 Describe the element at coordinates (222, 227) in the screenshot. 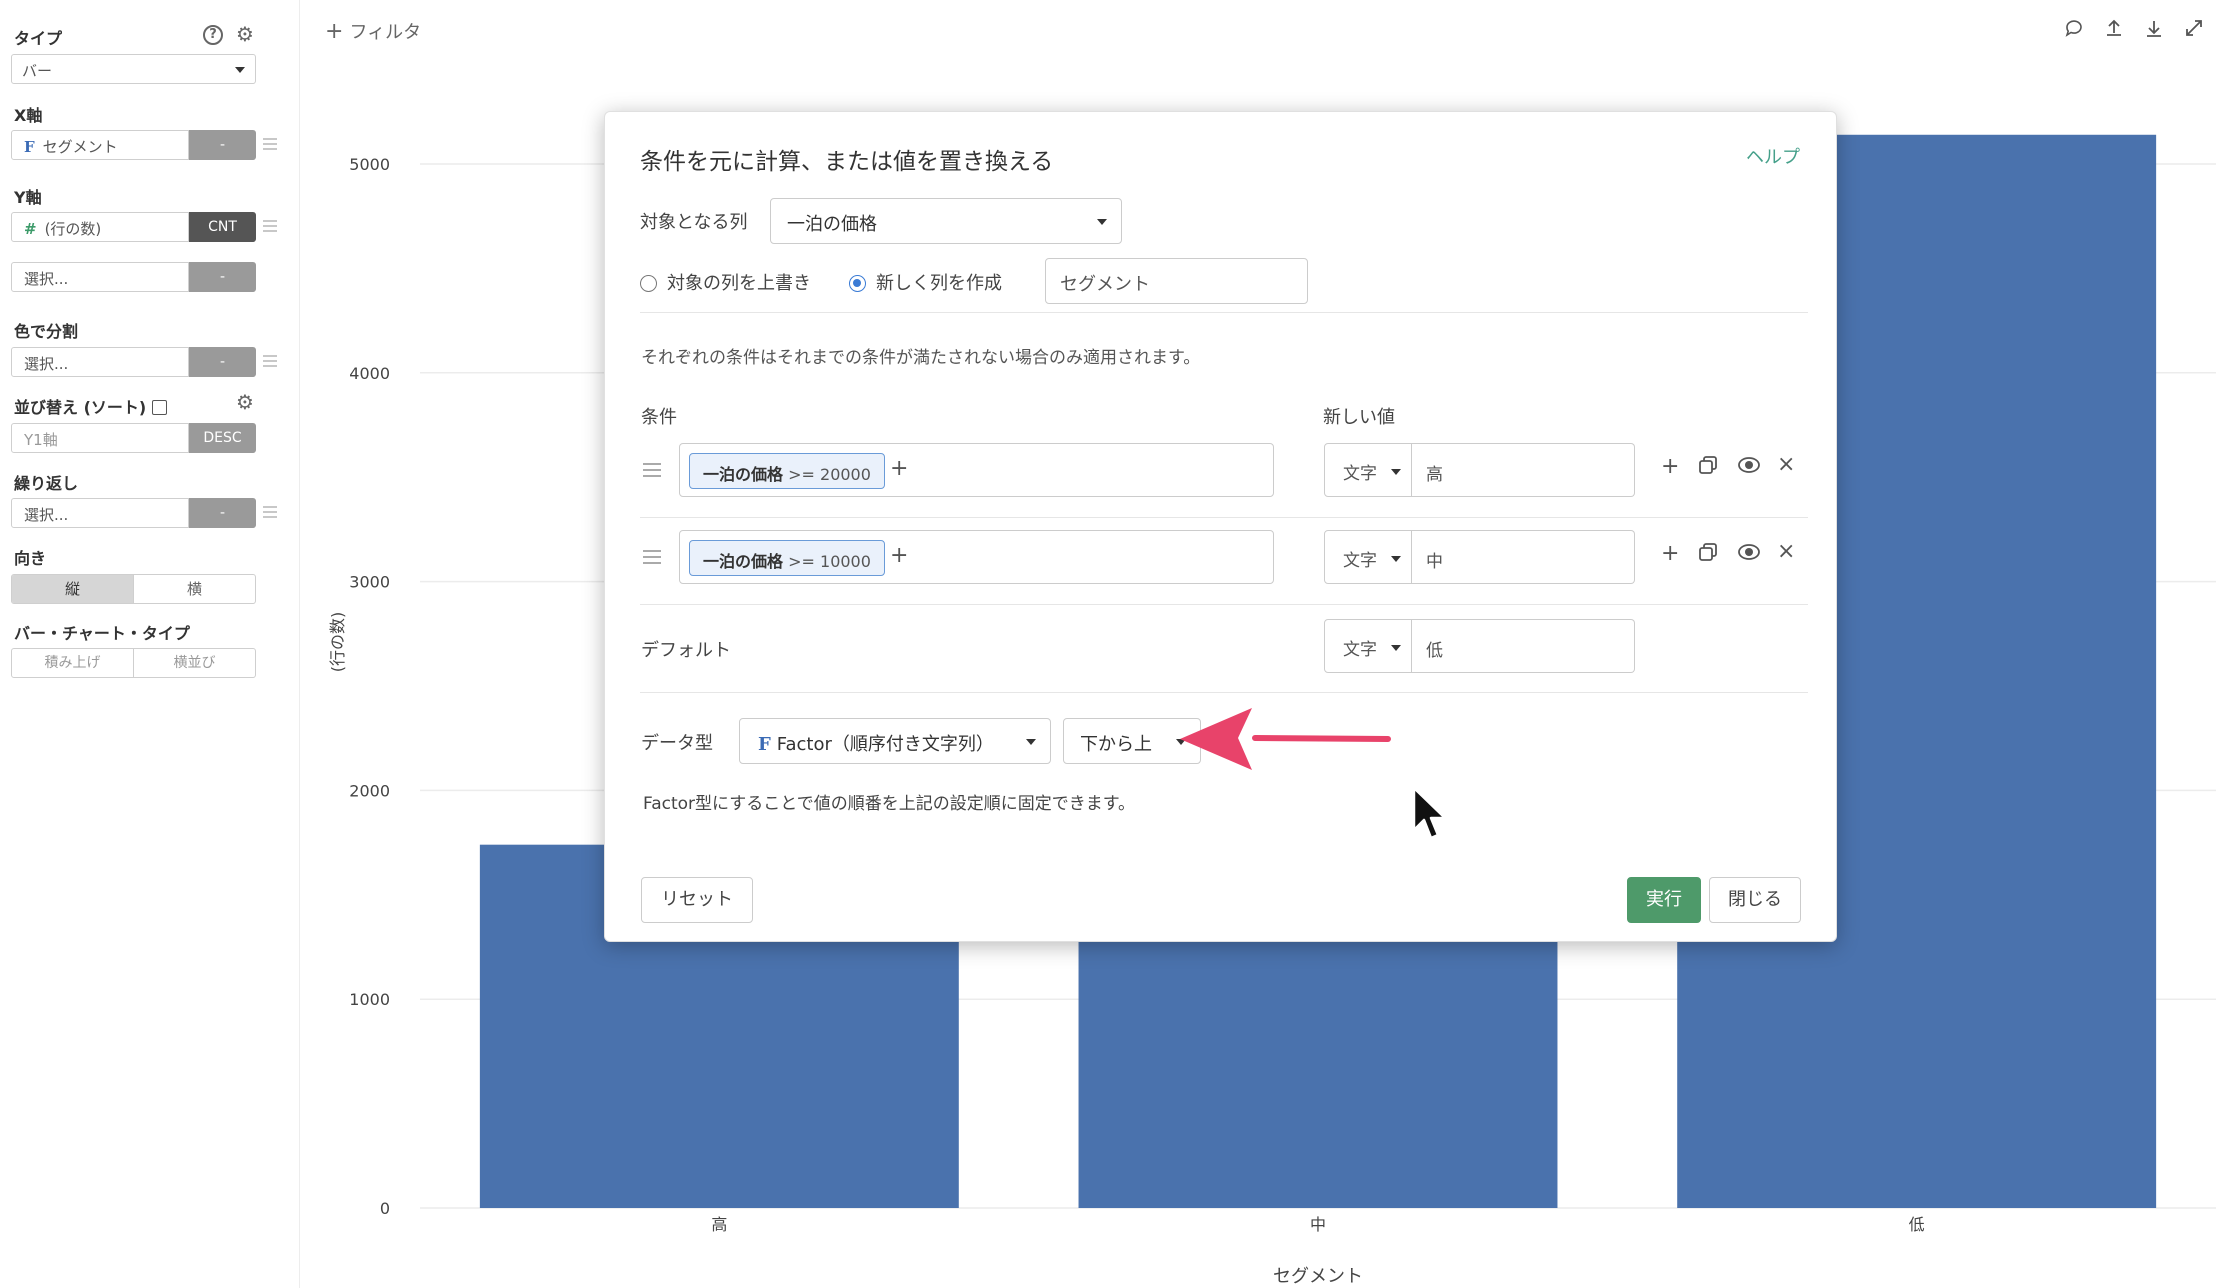

I see `y-axis-aggregation: CNT` at that location.